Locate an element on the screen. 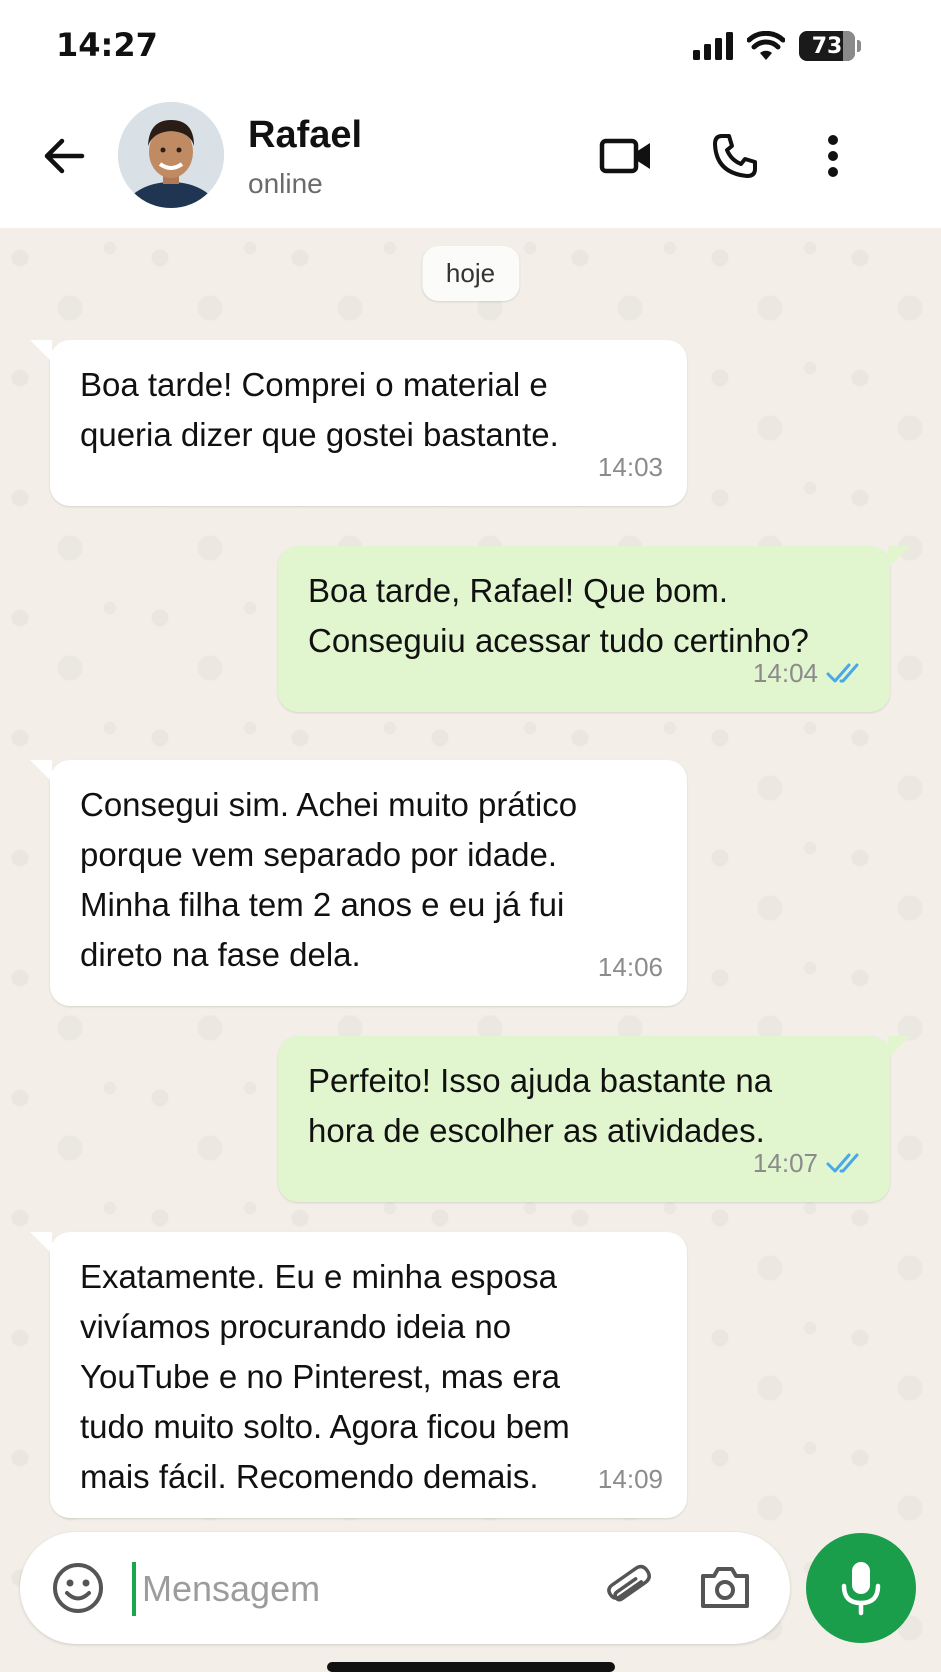 The height and width of the screenshot is (1672, 941). attach-clip-icon is located at coordinates (629, 1583).